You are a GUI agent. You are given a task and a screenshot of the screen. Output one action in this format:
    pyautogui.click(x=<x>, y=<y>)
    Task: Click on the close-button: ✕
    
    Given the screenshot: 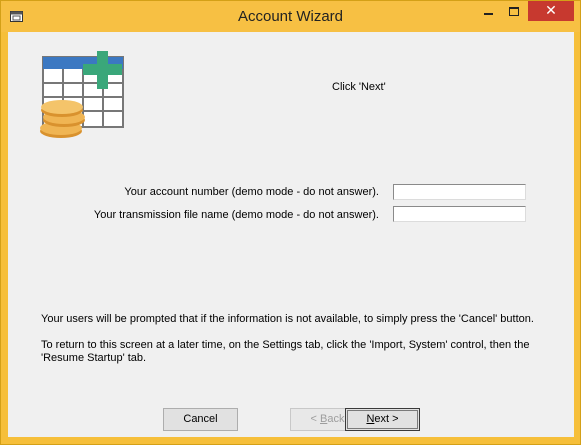 What is the action you would take?
    pyautogui.click(x=551, y=11)
    